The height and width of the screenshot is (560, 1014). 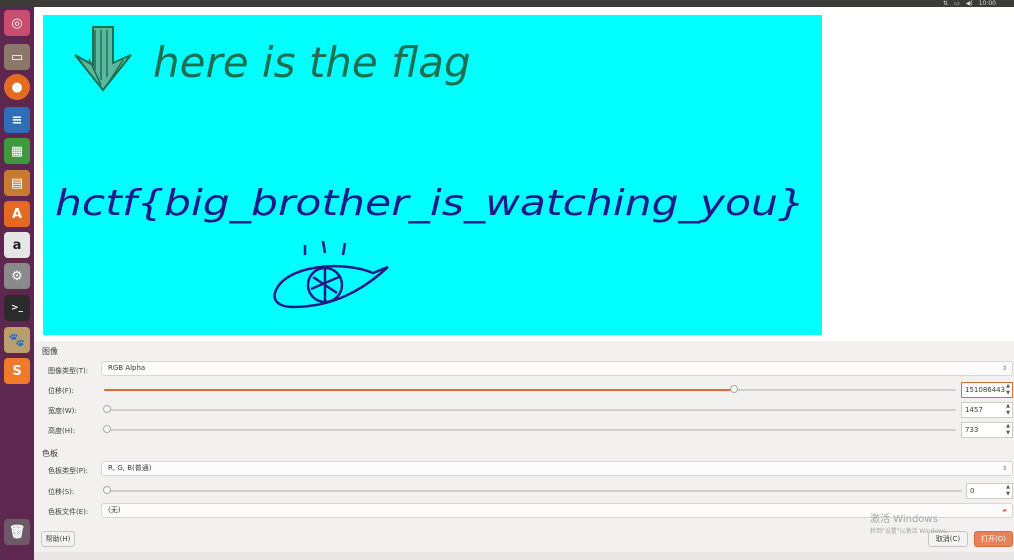 What do you see at coordinates (904, 519) in the screenshot?
I see `watermark-title: 激活 Windows` at bounding box center [904, 519].